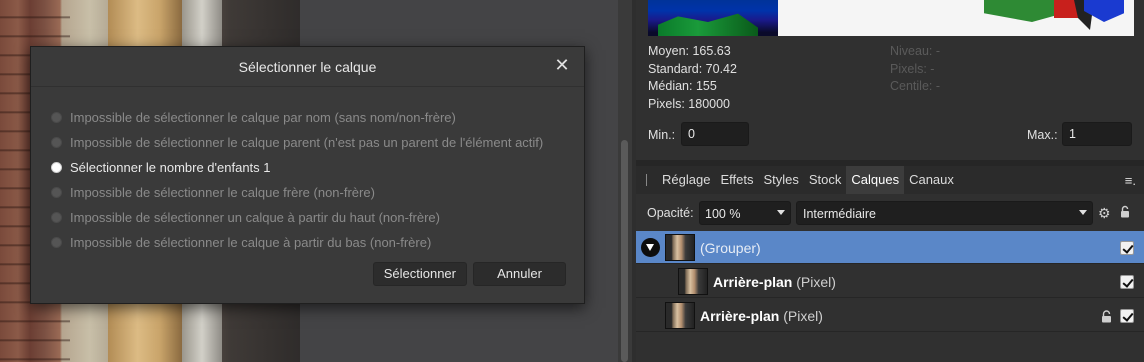 Image resolution: width=1144 pixels, height=362 pixels. What do you see at coordinates (839, 214) in the screenshot?
I see `blend-mode-value: Intermédiaire` at bounding box center [839, 214].